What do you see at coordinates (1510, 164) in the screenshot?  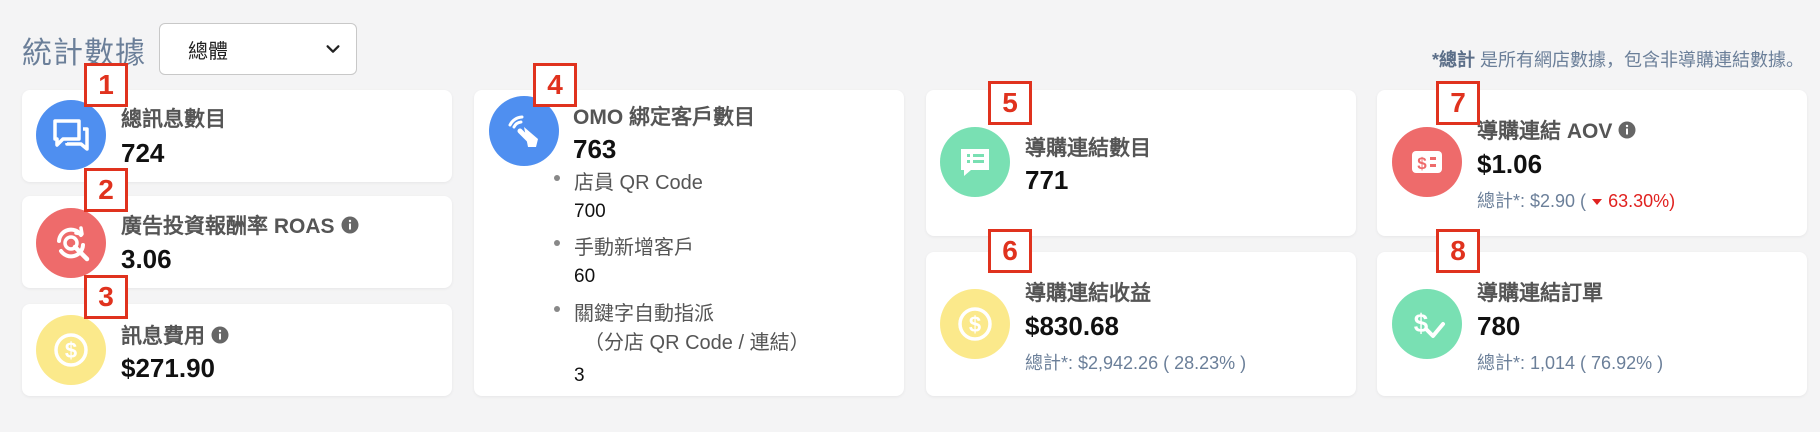 I see `card-referral-aov-value: $1.06` at bounding box center [1510, 164].